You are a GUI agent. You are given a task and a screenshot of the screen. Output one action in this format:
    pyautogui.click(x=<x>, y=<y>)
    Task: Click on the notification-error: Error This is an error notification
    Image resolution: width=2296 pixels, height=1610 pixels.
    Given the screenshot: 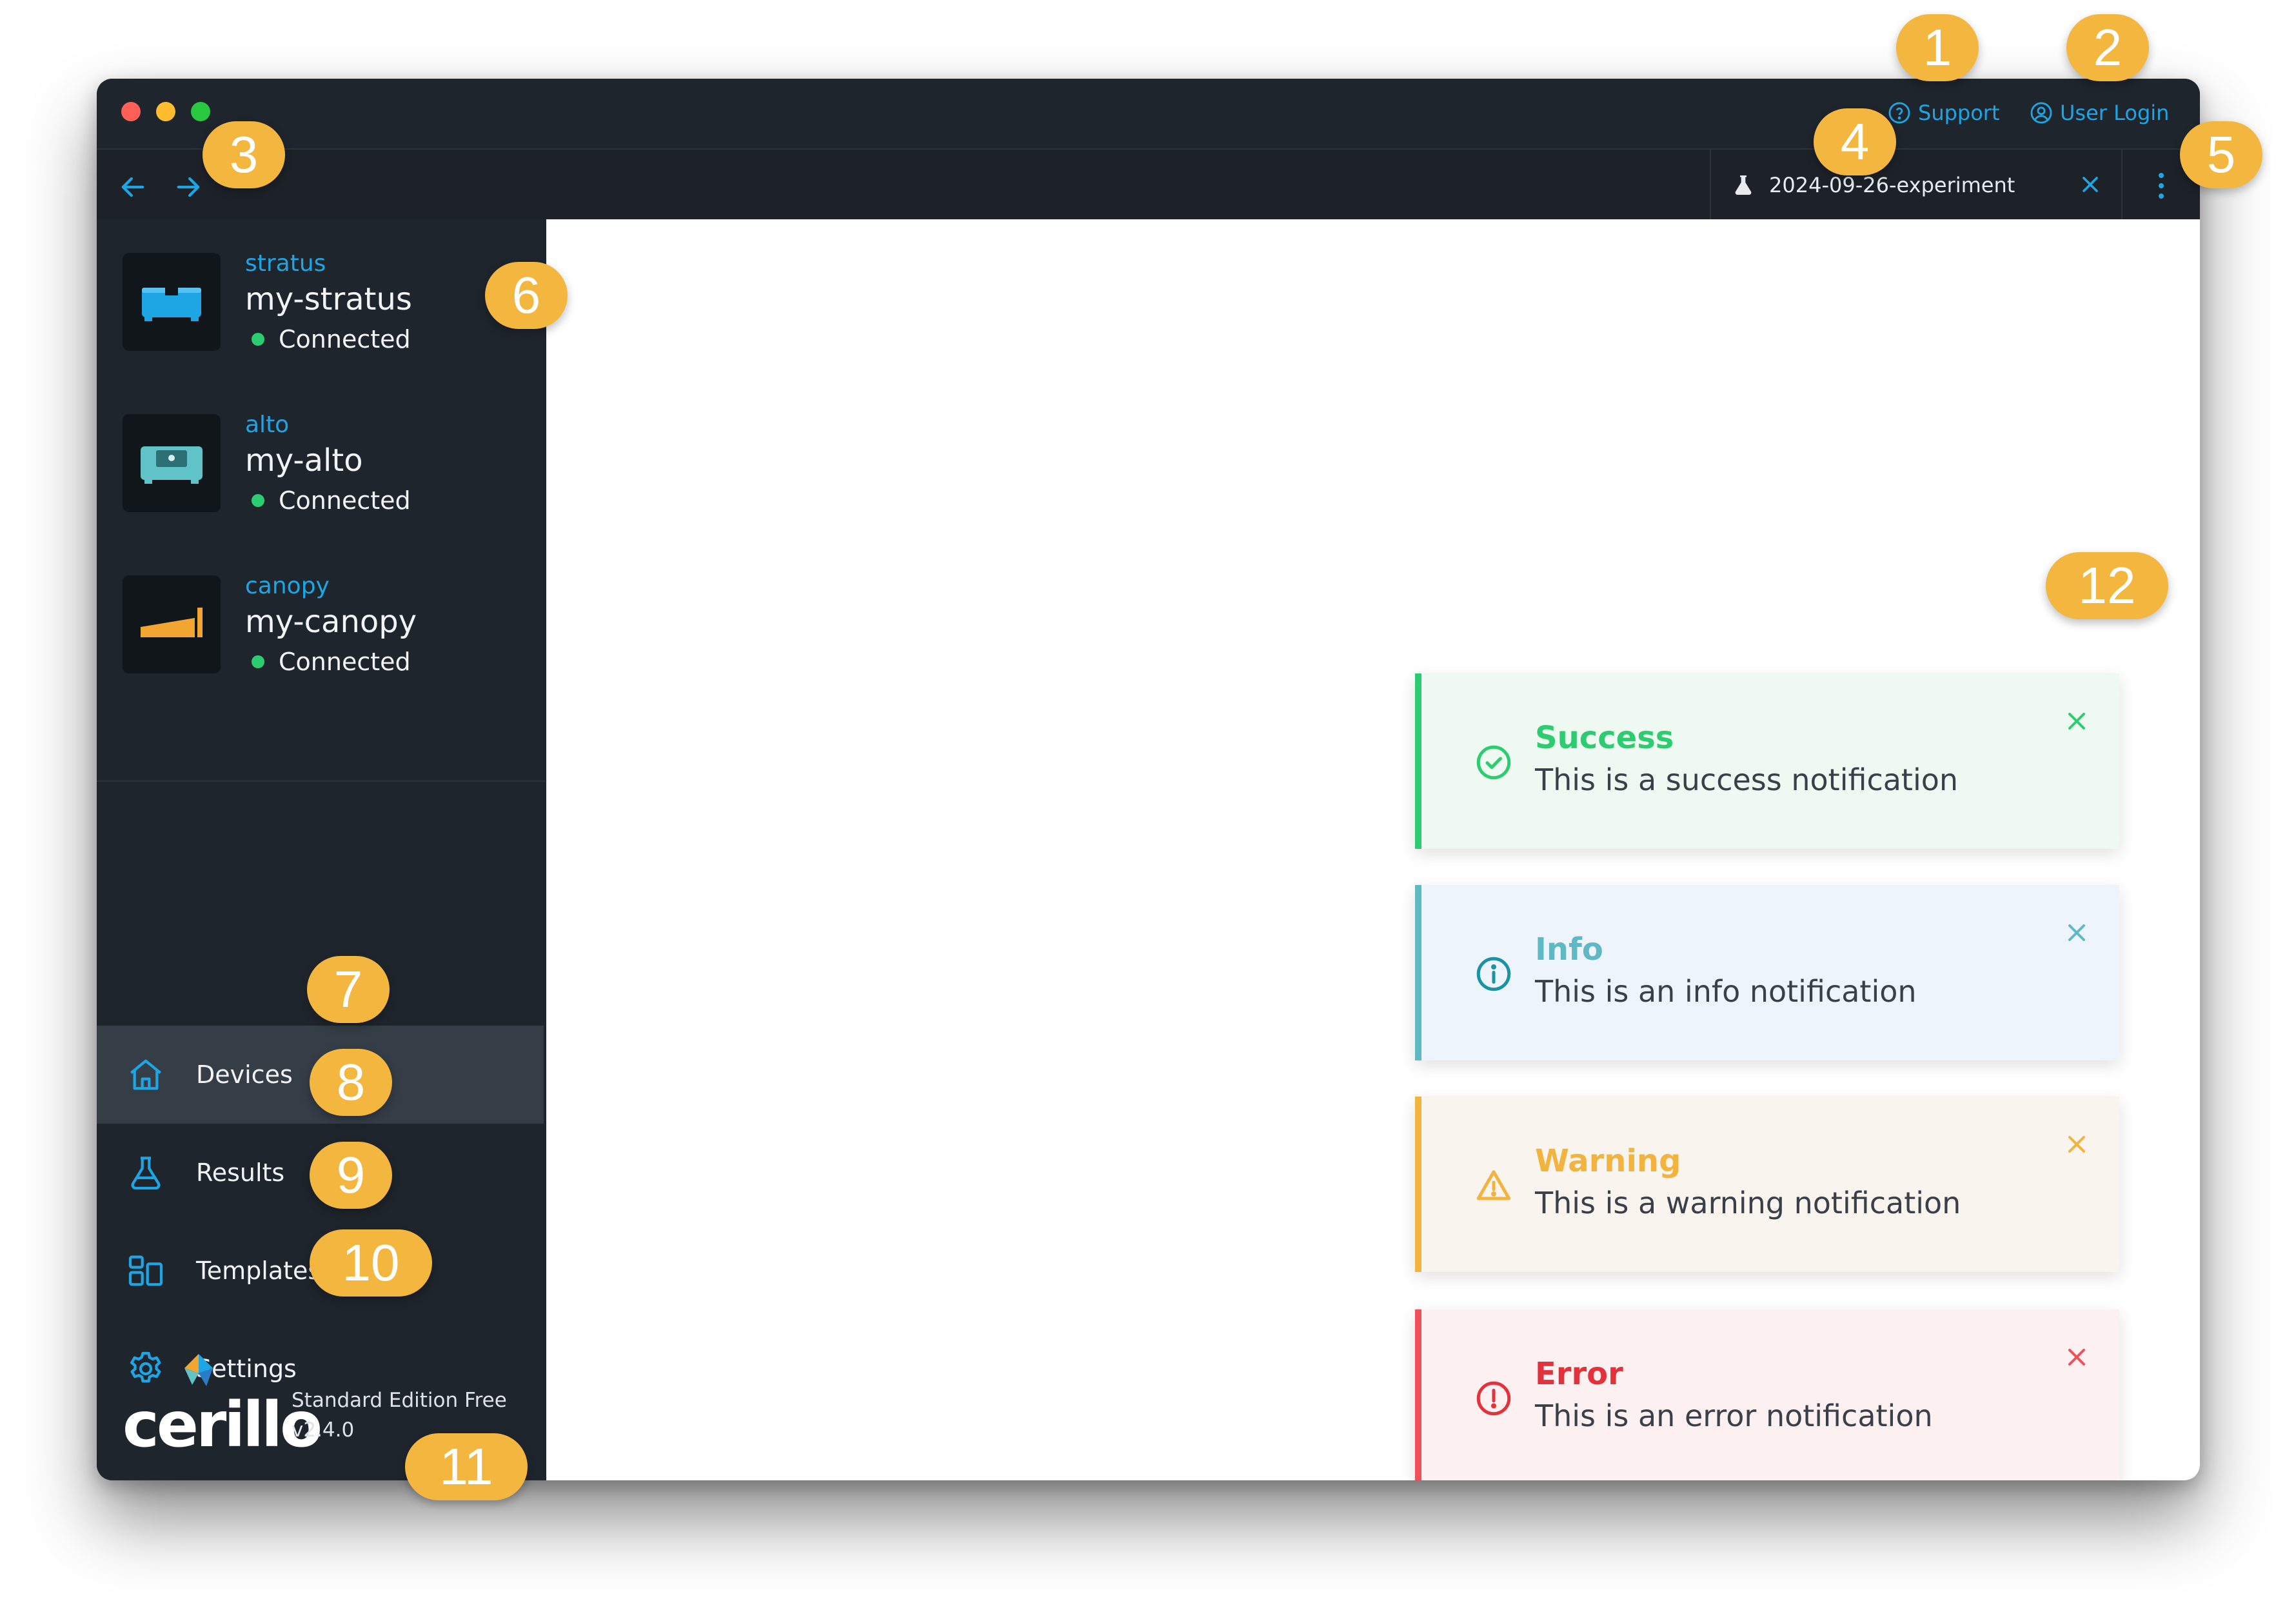 What is the action you would take?
    pyautogui.click(x=1767, y=1395)
    